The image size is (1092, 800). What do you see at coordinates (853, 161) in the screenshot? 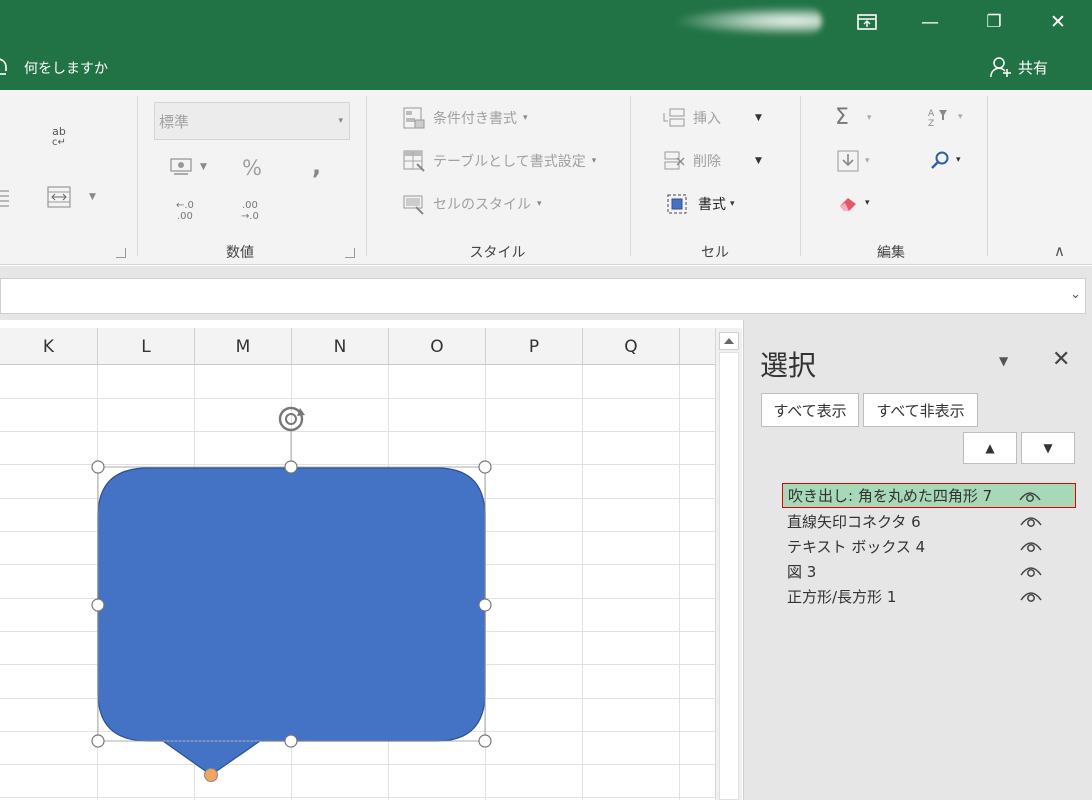
I see `fill-button: ▾` at bounding box center [853, 161].